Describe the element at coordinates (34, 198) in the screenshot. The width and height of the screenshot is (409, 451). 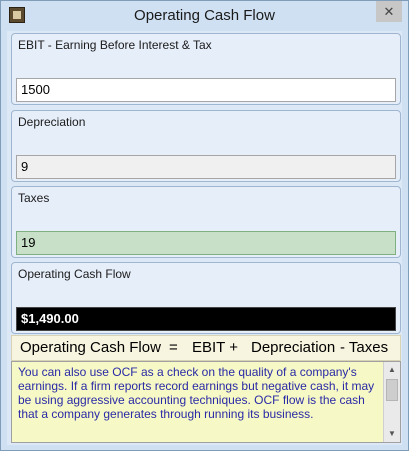
I see `taxes-label: Taxes` at that location.